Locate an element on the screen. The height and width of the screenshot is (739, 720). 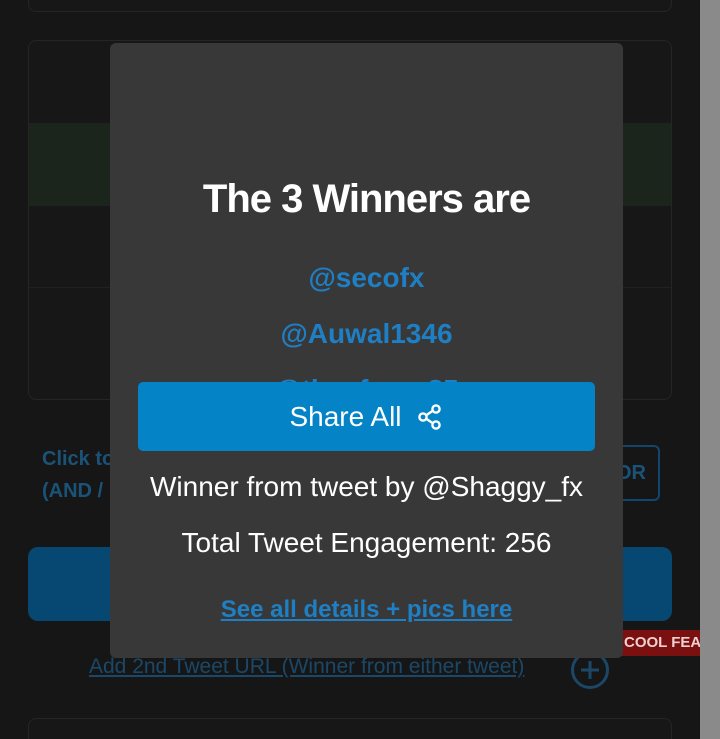
share-all-label: Share All is located at coordinates (345, 416).